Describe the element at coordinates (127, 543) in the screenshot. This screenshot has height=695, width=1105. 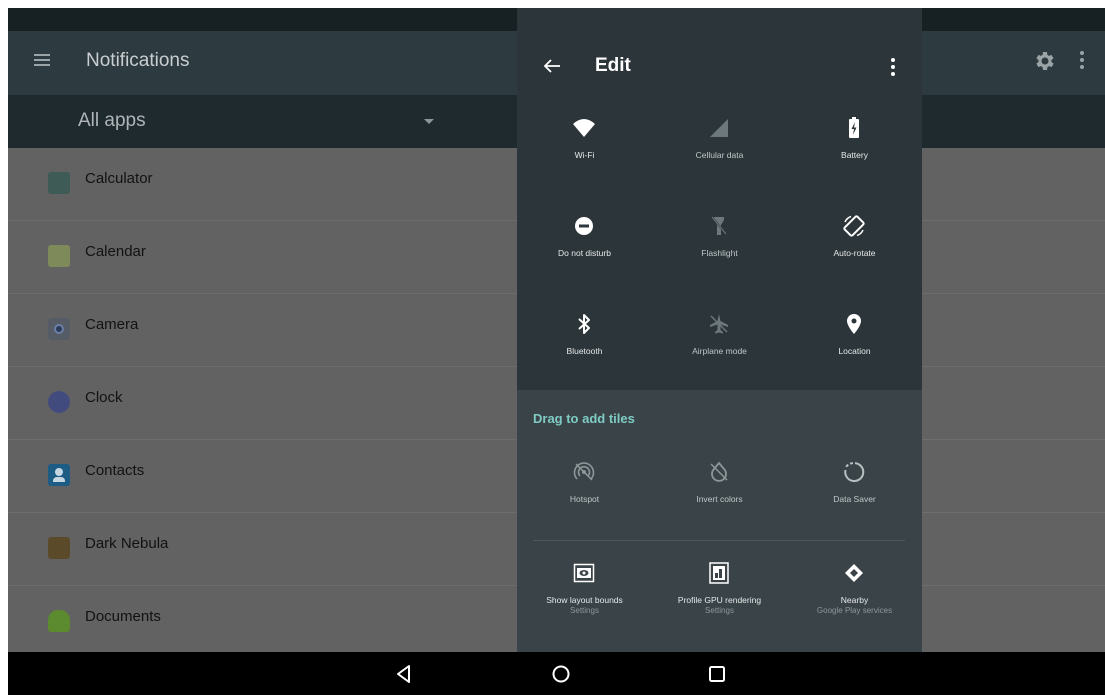
I see `app-name: Dark Nebula` at that location.